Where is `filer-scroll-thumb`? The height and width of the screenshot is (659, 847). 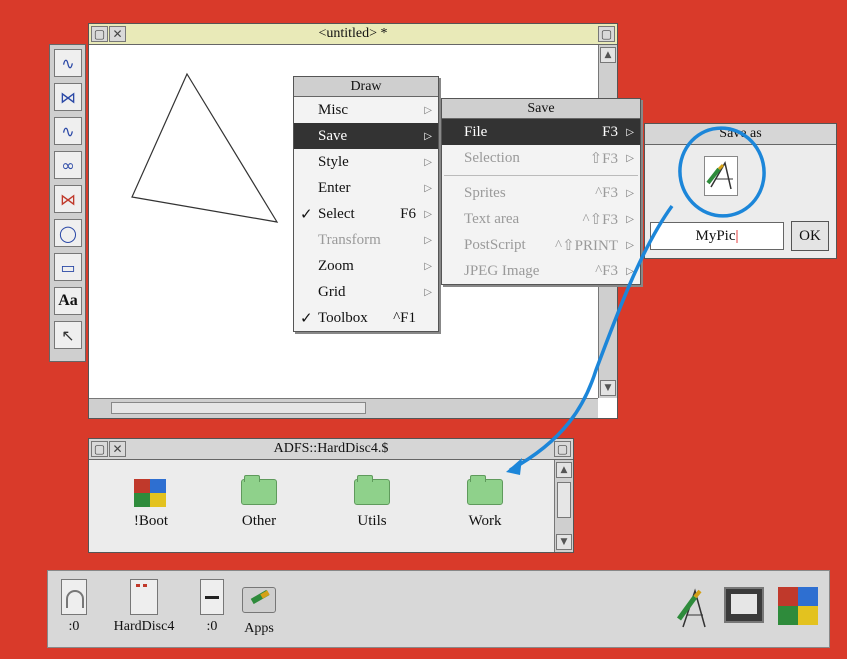 filer-scroll-thumb is located at coordinates (564, 500).